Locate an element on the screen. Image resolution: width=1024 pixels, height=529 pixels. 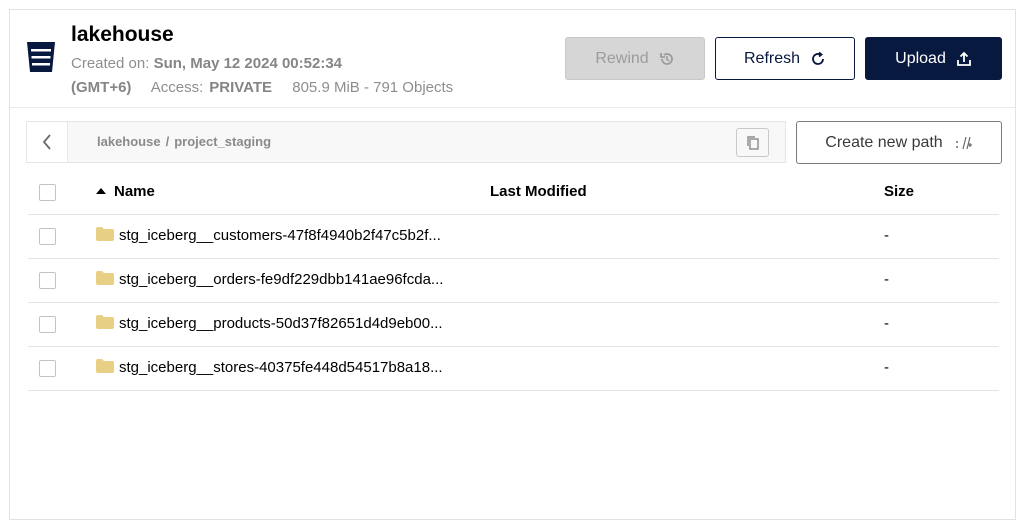
bucket-title: lakehouse is located at coordinates (122, 34).